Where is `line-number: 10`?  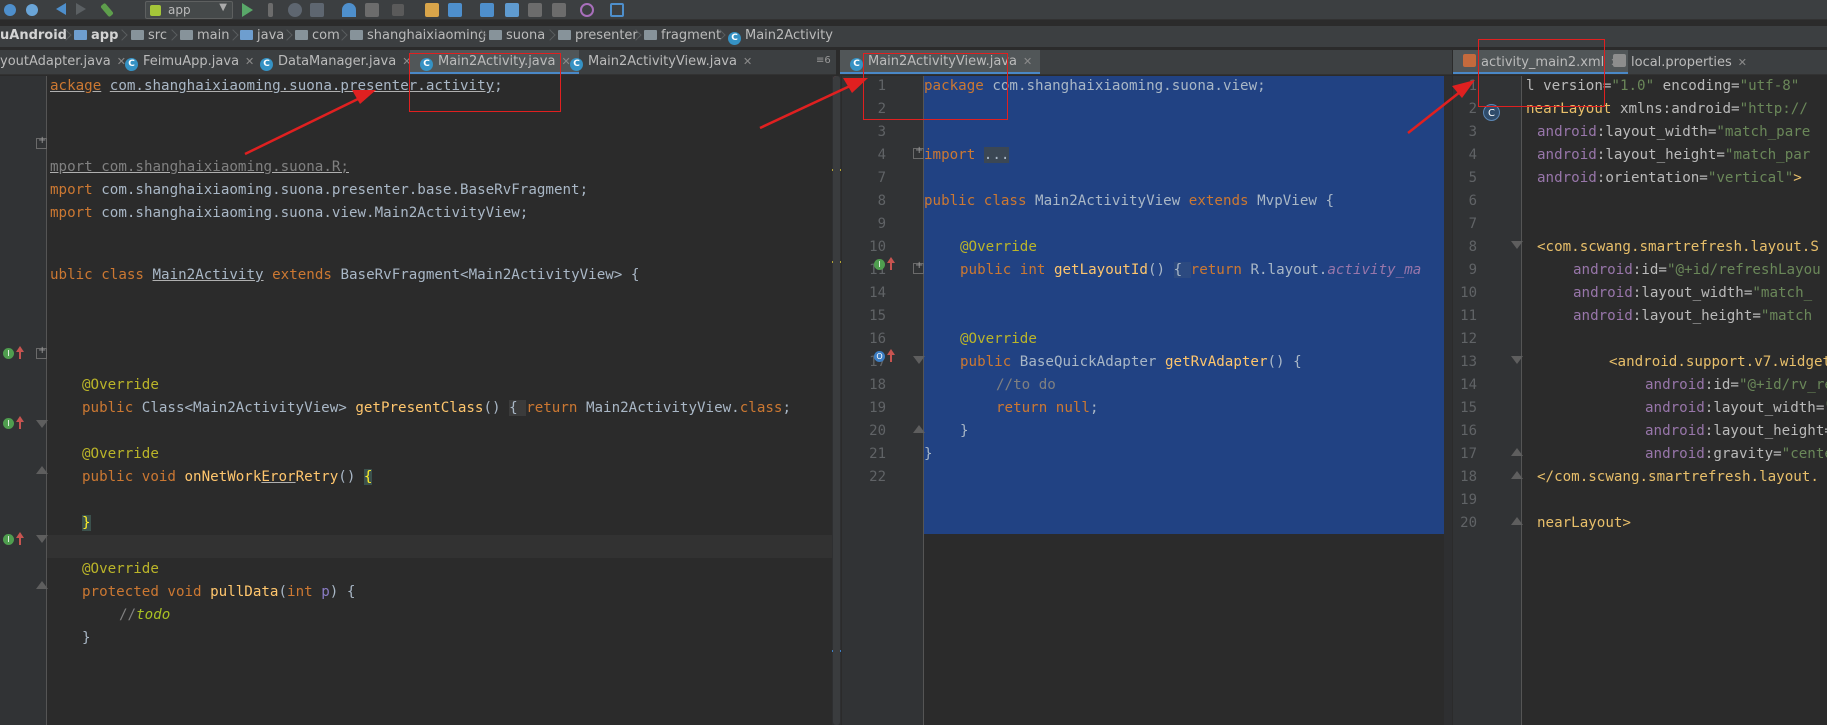 line-number: 10 is located at coordinates (877, 247).